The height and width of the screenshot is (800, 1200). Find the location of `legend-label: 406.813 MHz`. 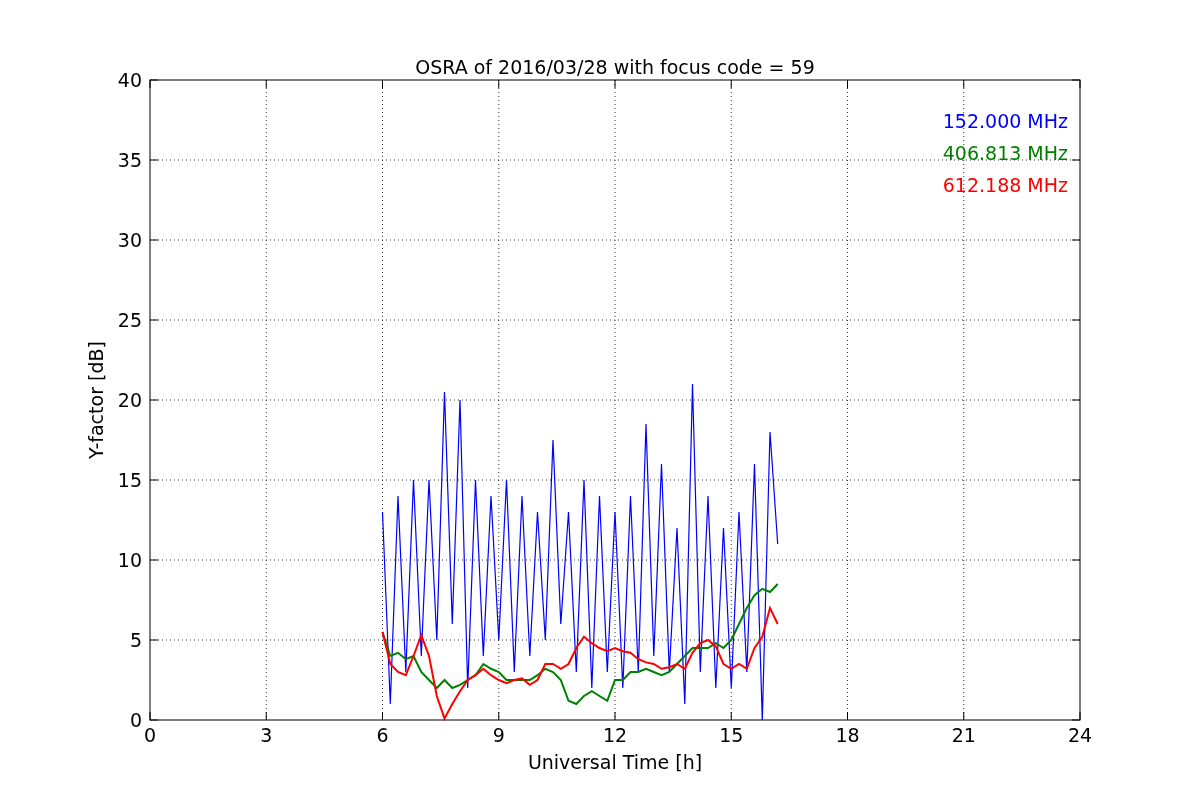

legend-label: 406.813 MHz is located at coordinates (1005, 153).